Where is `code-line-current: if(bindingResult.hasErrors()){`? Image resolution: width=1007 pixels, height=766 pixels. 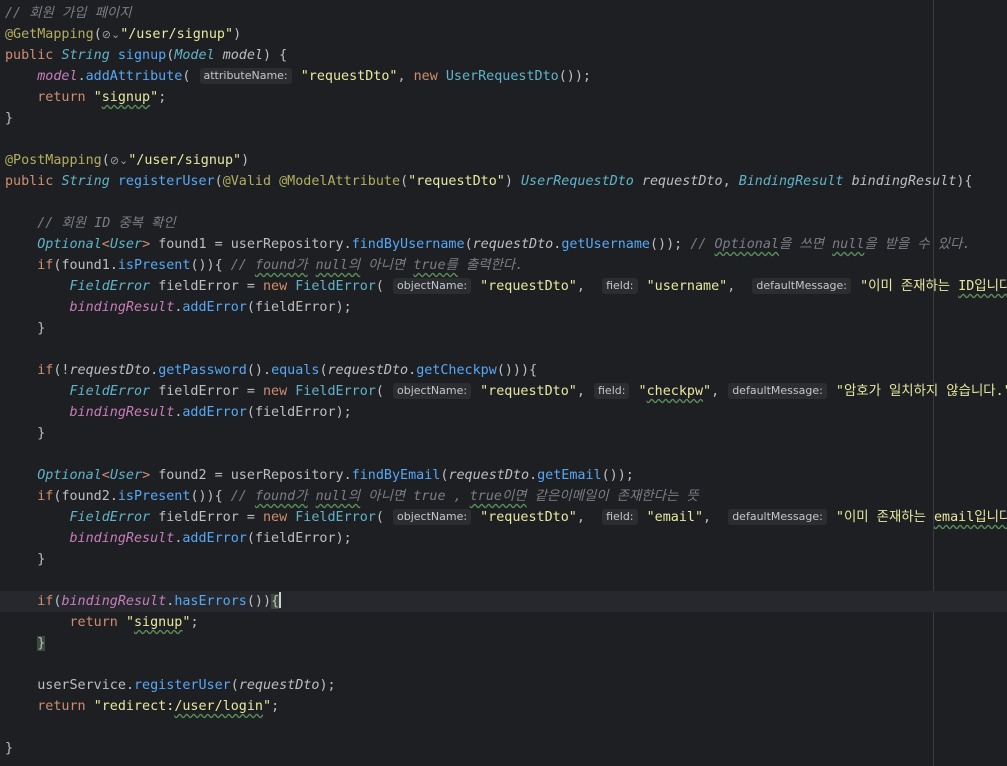 code-line-current: if(bindingResult.hasErrors()){ is located at coordinates (503, 601).